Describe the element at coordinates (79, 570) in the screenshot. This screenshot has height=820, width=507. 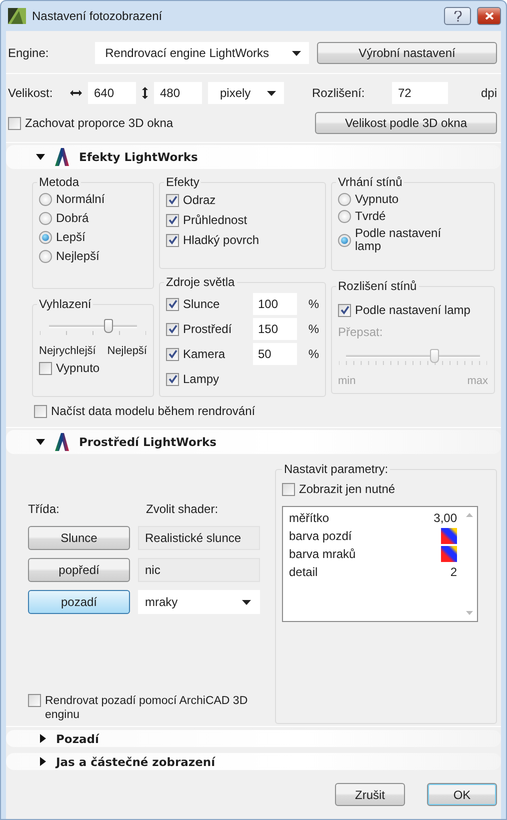
I see `class-button: popředí` at that location.